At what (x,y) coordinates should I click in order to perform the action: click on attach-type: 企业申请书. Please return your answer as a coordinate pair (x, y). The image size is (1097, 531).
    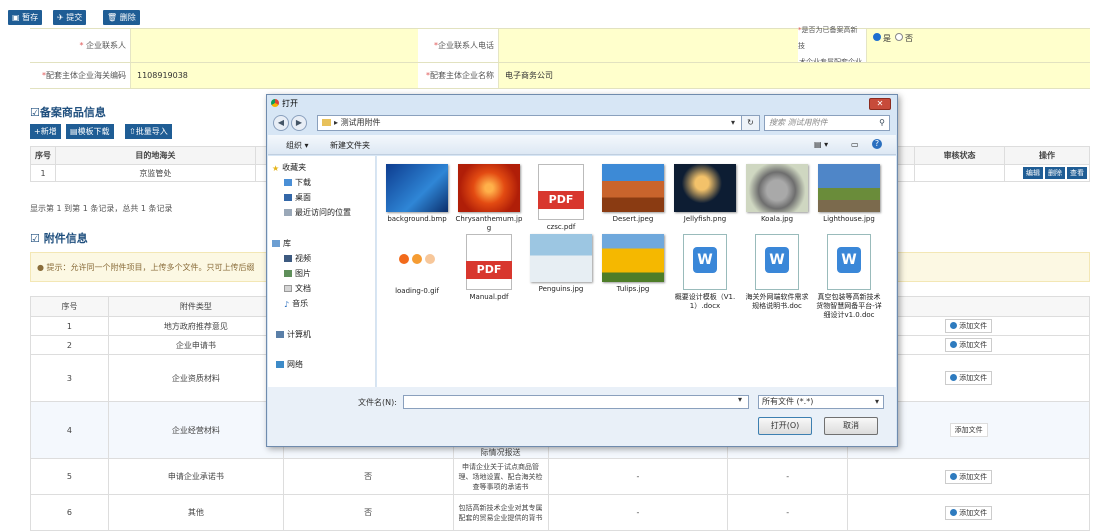
    Looking at the image, I should click on (195, 345).